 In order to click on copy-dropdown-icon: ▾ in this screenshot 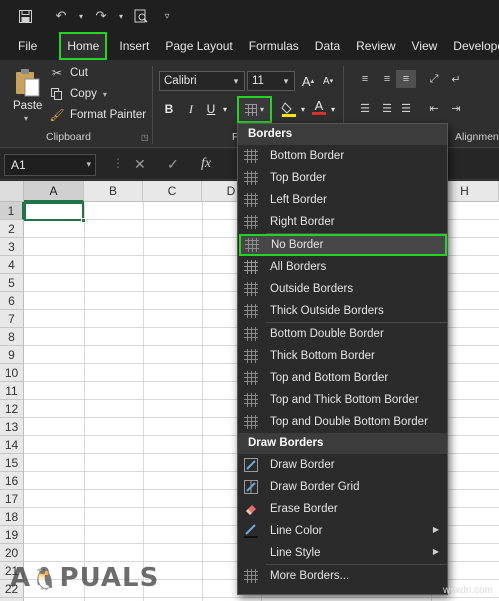, I will do `click(105, 94)`.